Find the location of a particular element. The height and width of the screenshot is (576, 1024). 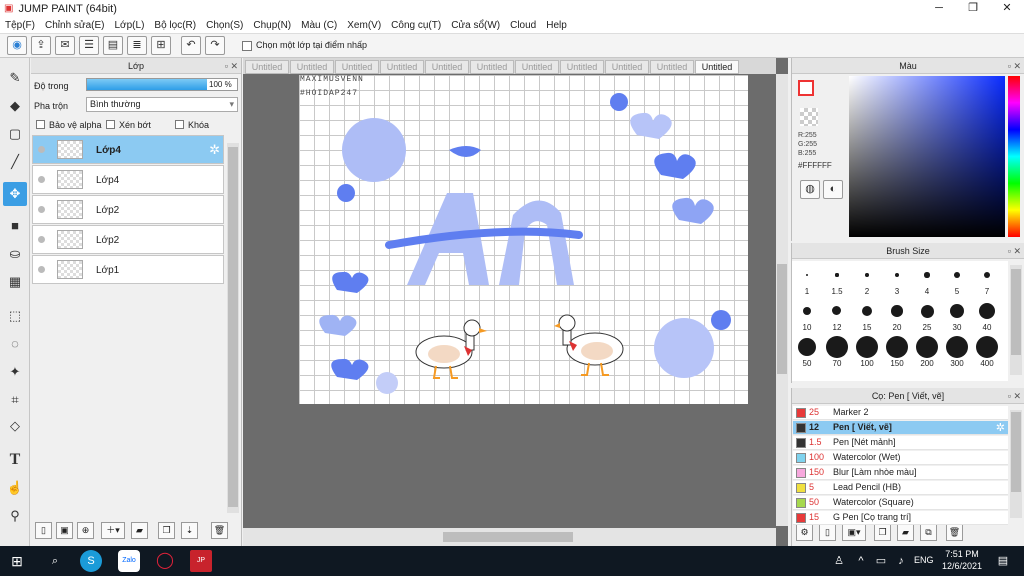

opera-icon: ◯ is located at coordinates (165, 561).